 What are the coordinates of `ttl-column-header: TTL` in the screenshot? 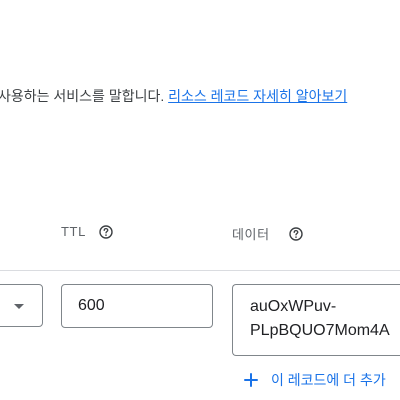 It's located at (87, 231).